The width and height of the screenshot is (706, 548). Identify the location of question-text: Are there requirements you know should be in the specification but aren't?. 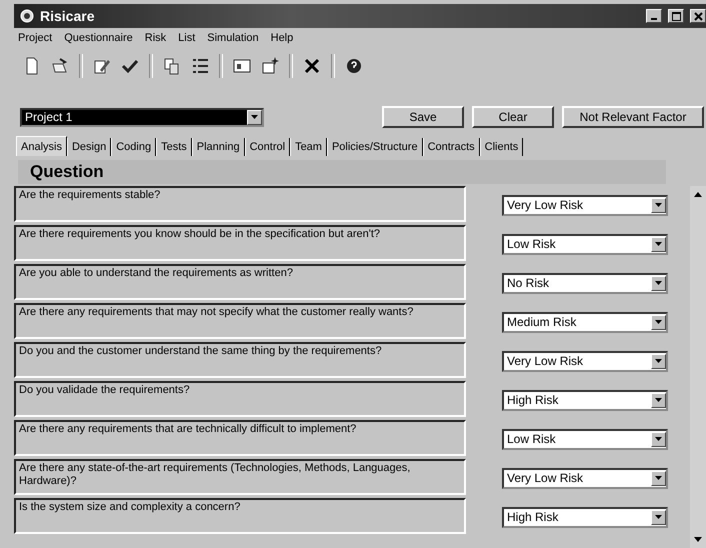
(240, 243).